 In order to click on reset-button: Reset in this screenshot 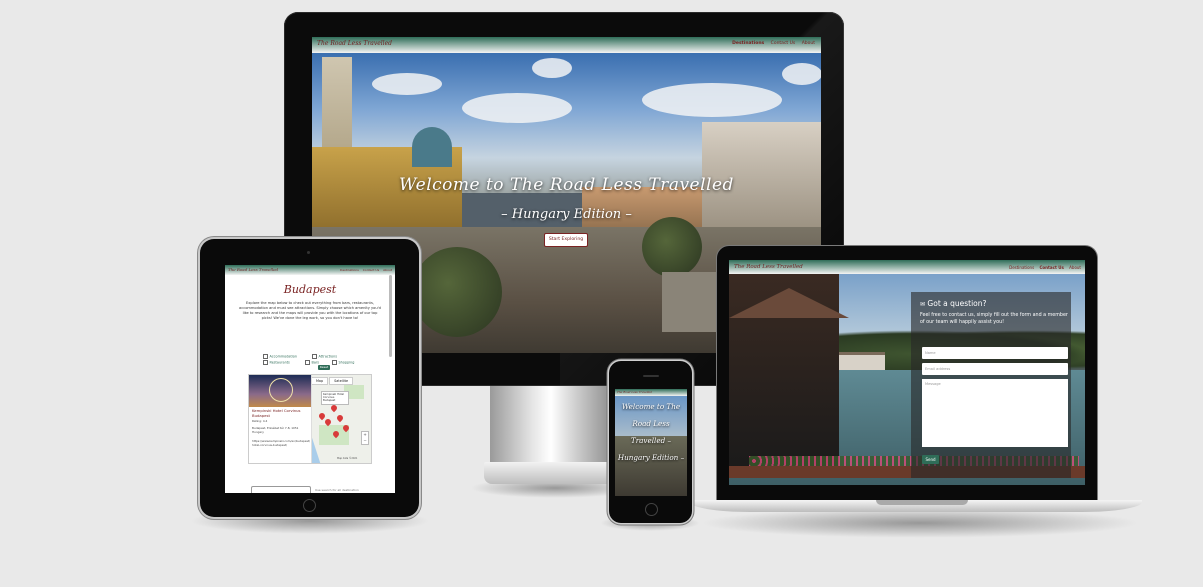, I will do `click(324, 367)`.